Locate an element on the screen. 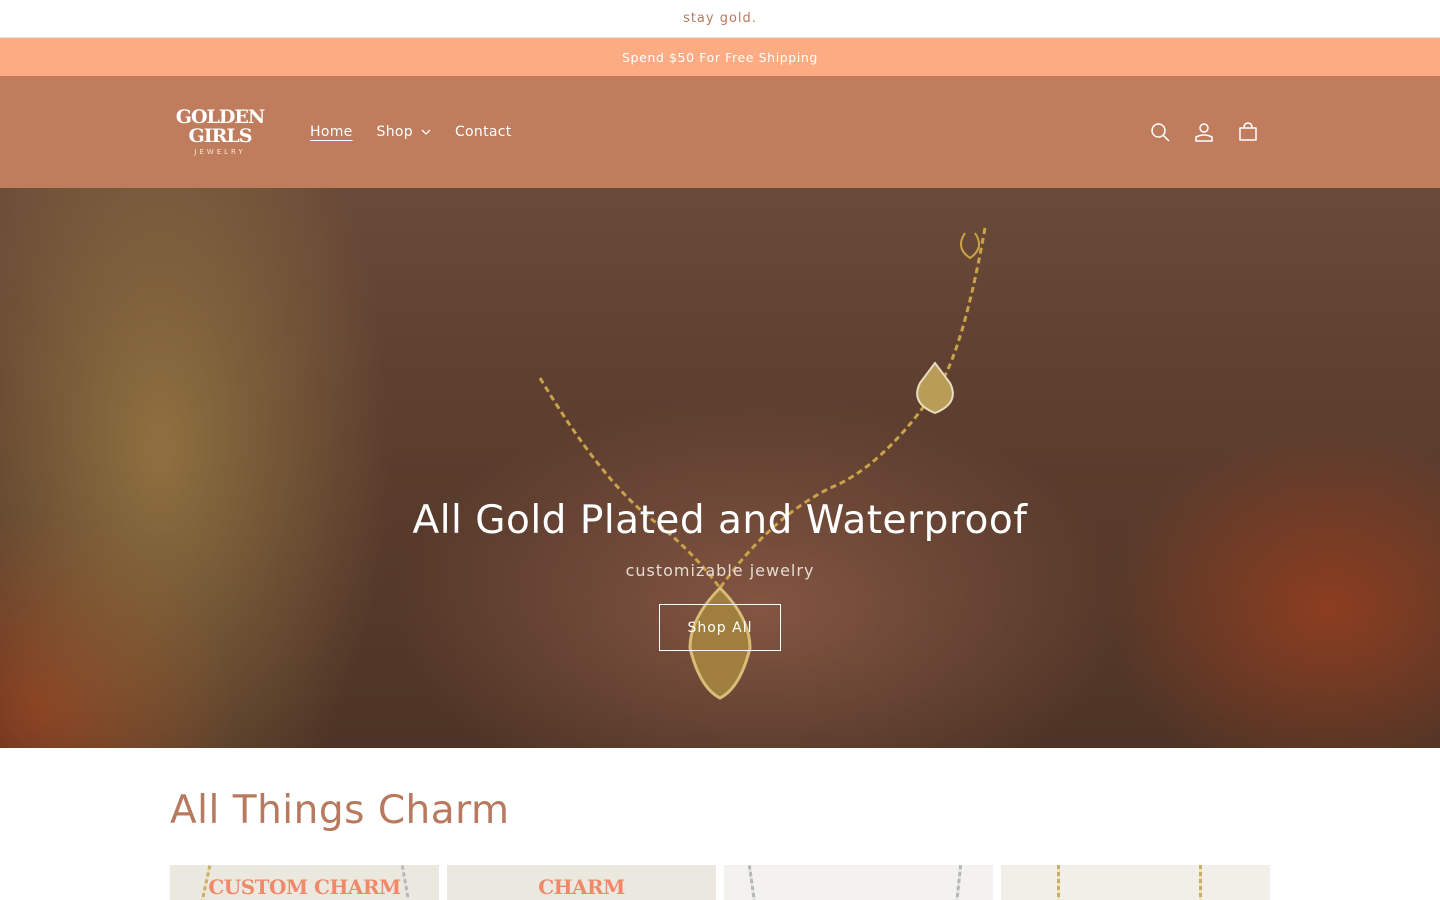  collection-card: CUSTOM CHARM is located at coordinates (304, 882).